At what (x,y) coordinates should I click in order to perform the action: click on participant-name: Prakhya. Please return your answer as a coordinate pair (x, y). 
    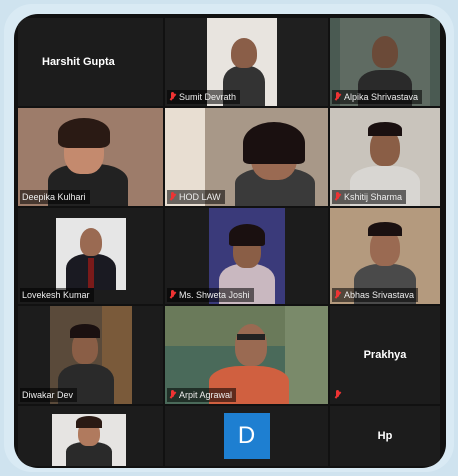
    Looking at the image, I should click on (385, 355).